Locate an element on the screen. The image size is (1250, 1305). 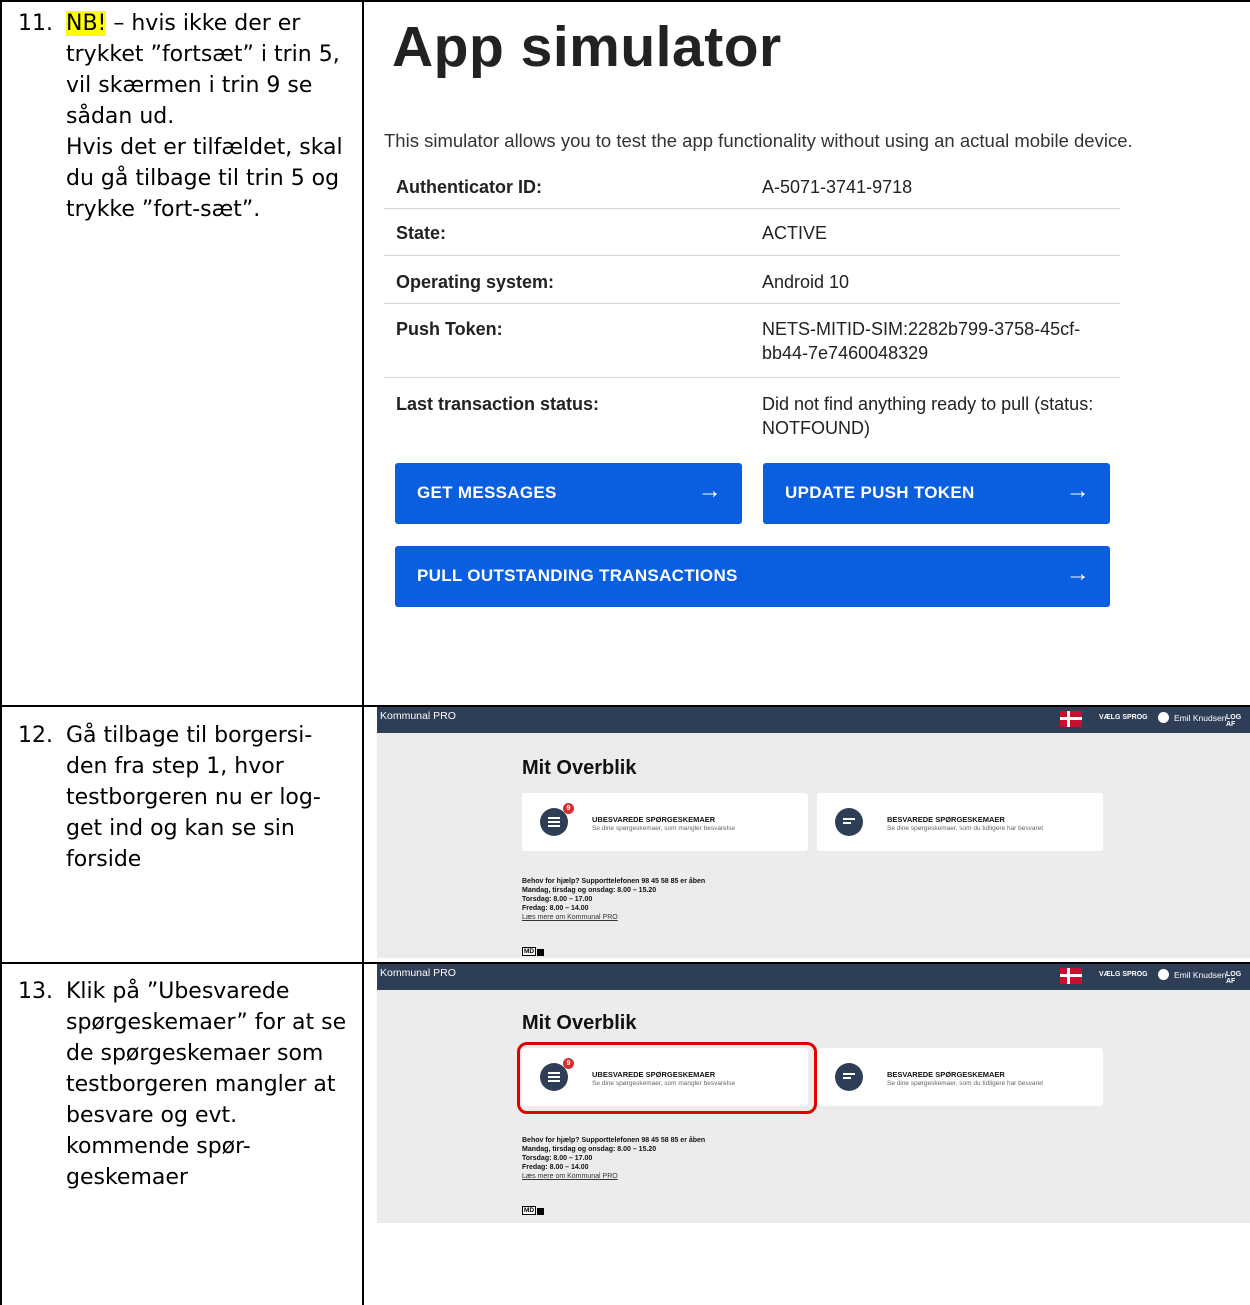
info-row-operating-system: Operating system: Android 10 is located at coordinates (752, 280).